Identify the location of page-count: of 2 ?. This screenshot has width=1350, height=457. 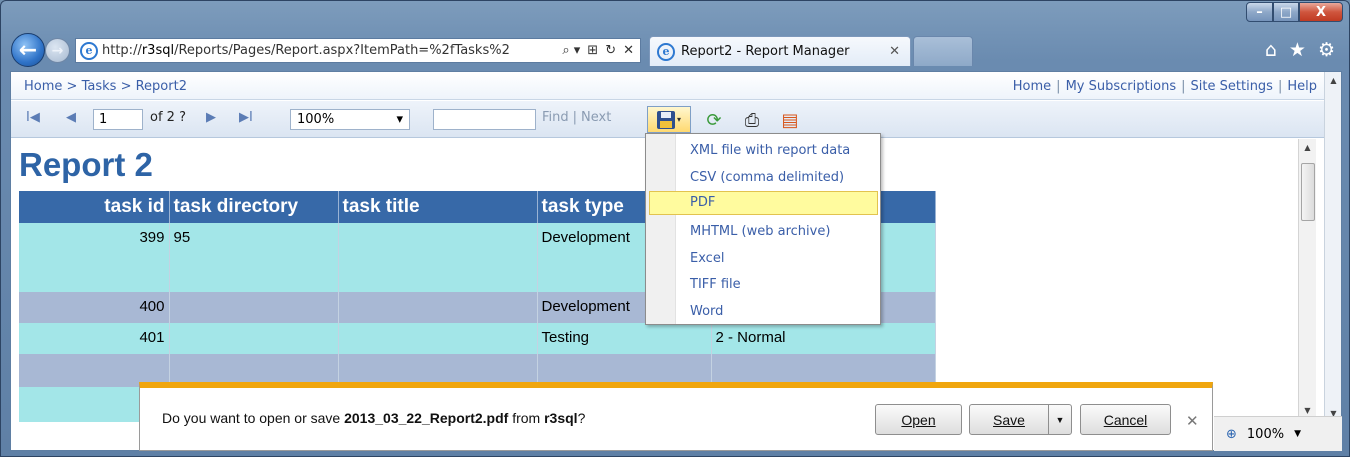
(168, 117).